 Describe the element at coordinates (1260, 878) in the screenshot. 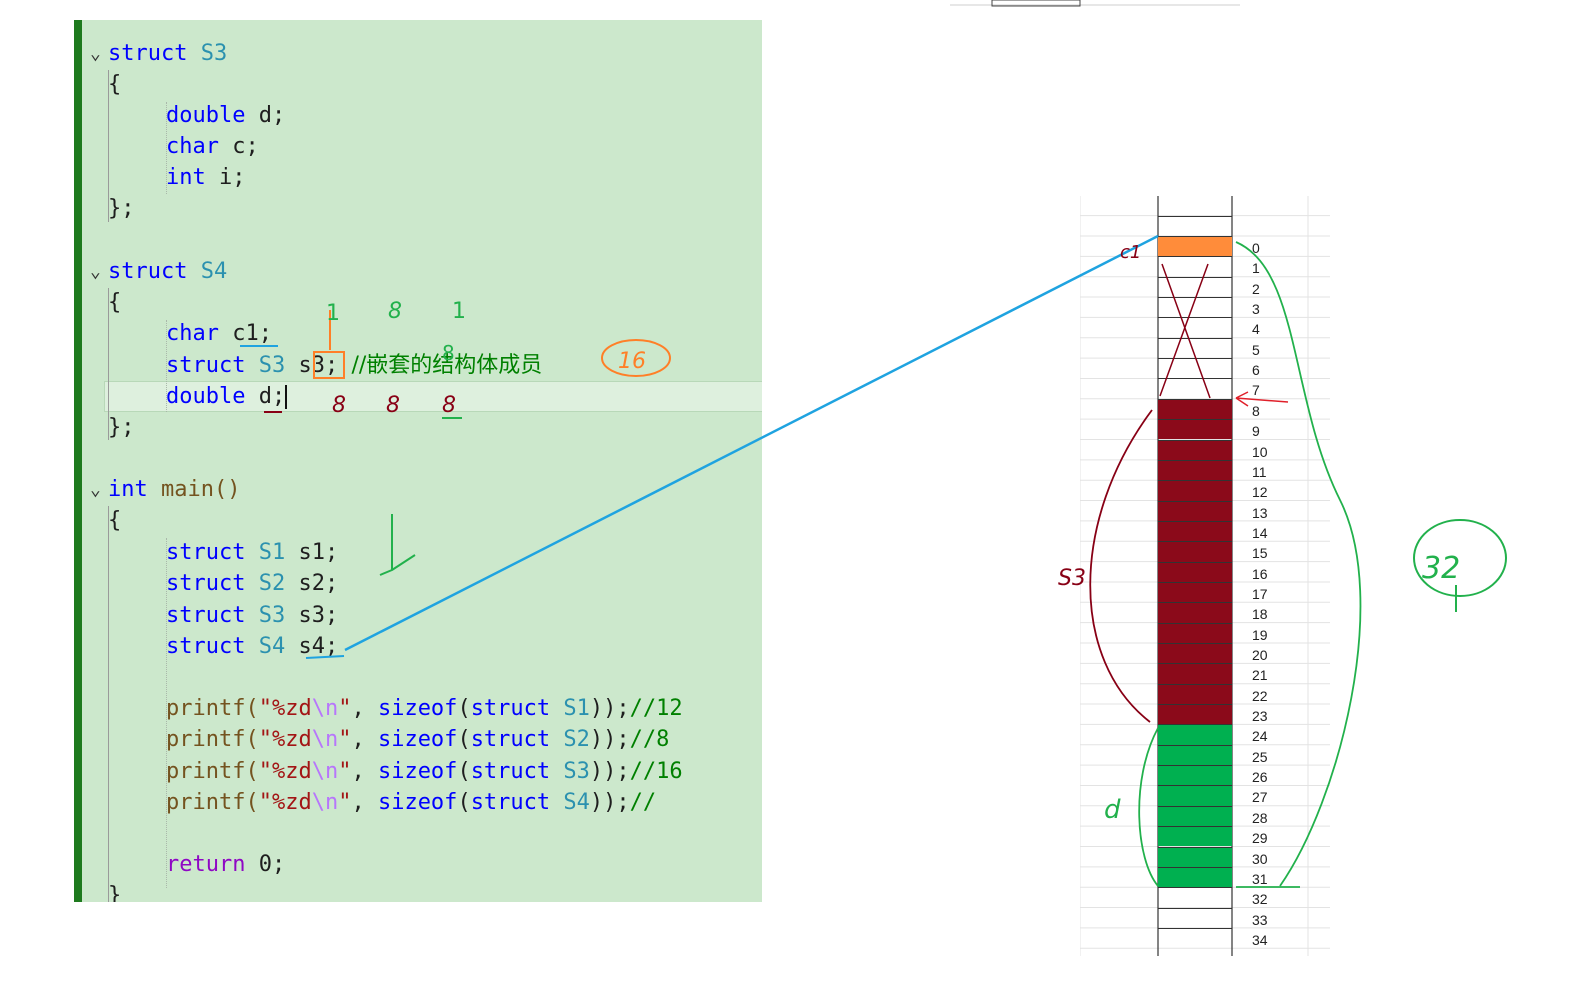

I see `byte-offset-label: 31` at that location.